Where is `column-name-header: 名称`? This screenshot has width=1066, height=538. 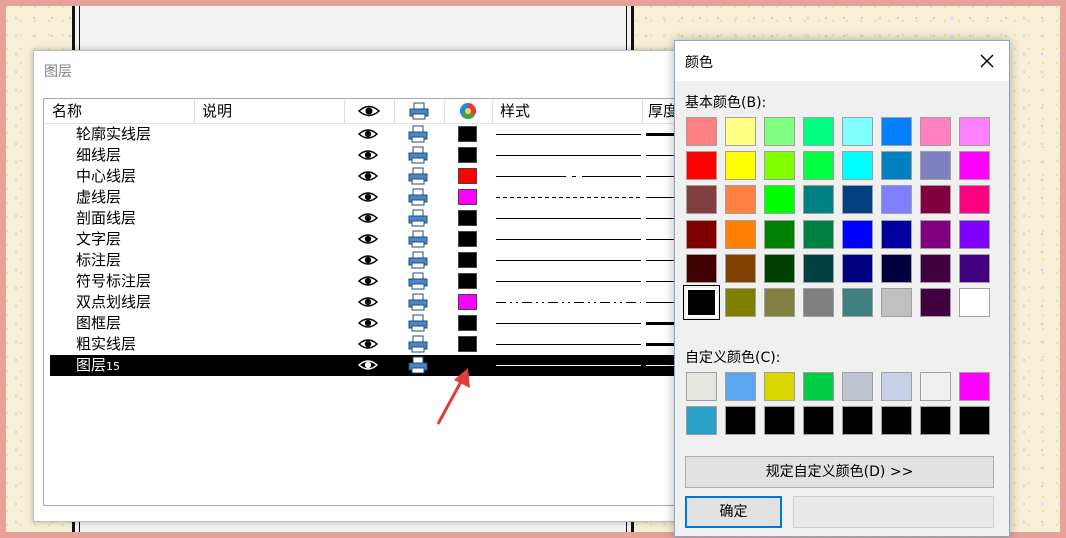
column-name-header: 名称 is located at coordinates (67, 111).